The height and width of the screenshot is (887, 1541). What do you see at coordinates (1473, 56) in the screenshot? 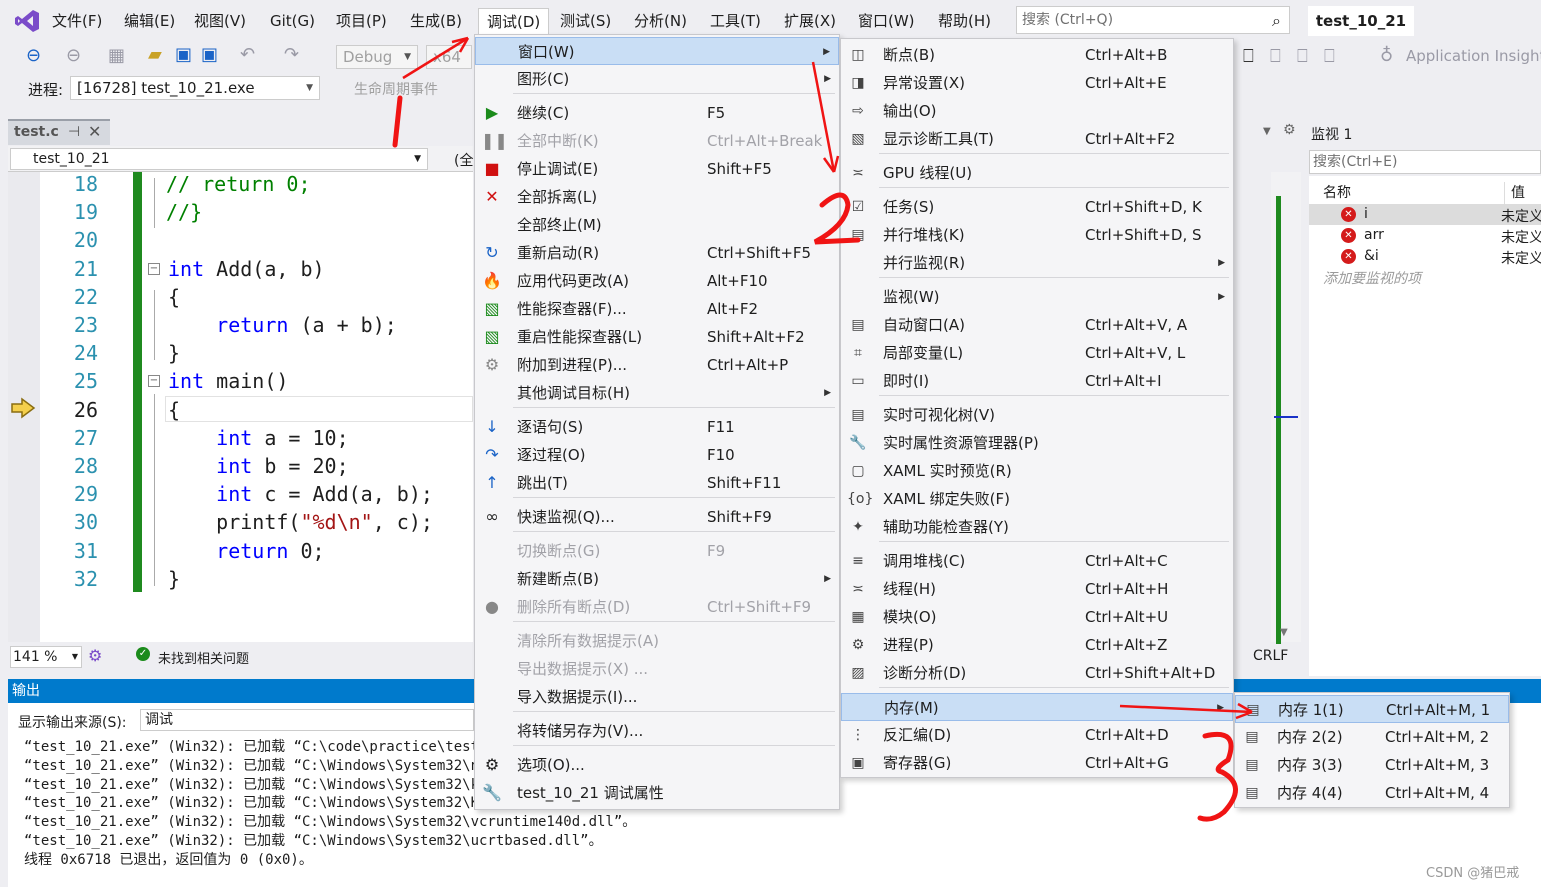
I see `application-insights-button: Application Insights` at bounding box center [1473, 56].